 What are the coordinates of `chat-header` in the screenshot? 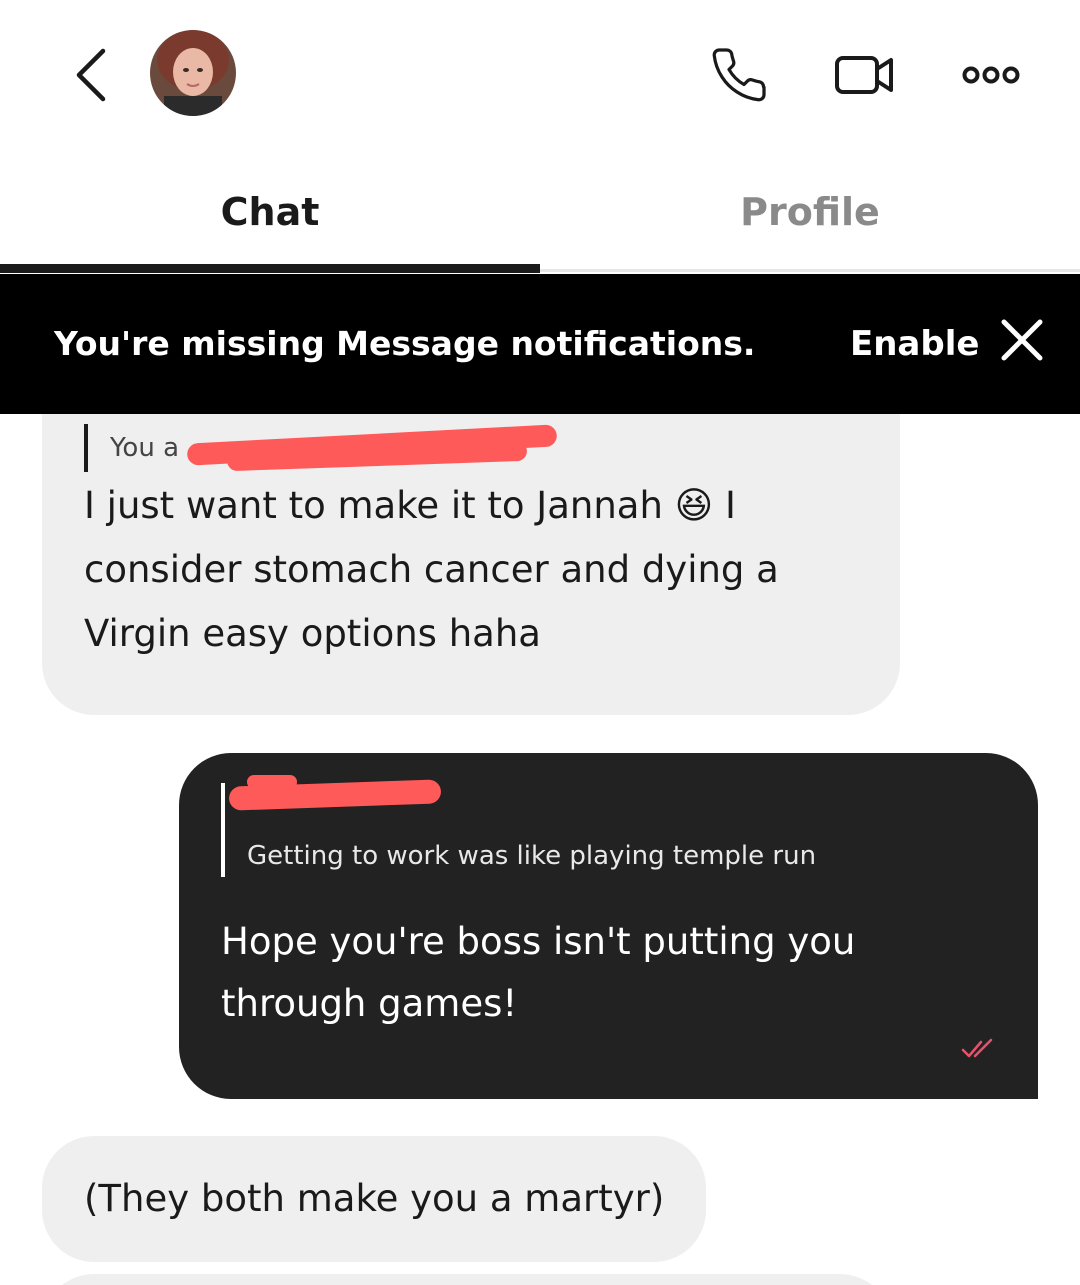 It's located at (540, 75).